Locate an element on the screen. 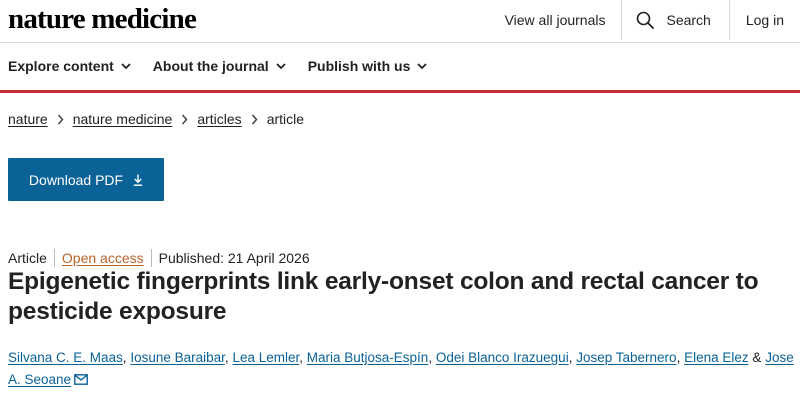 The image size is (800, 402). search-label: Search is located at coordinates (688, 20).